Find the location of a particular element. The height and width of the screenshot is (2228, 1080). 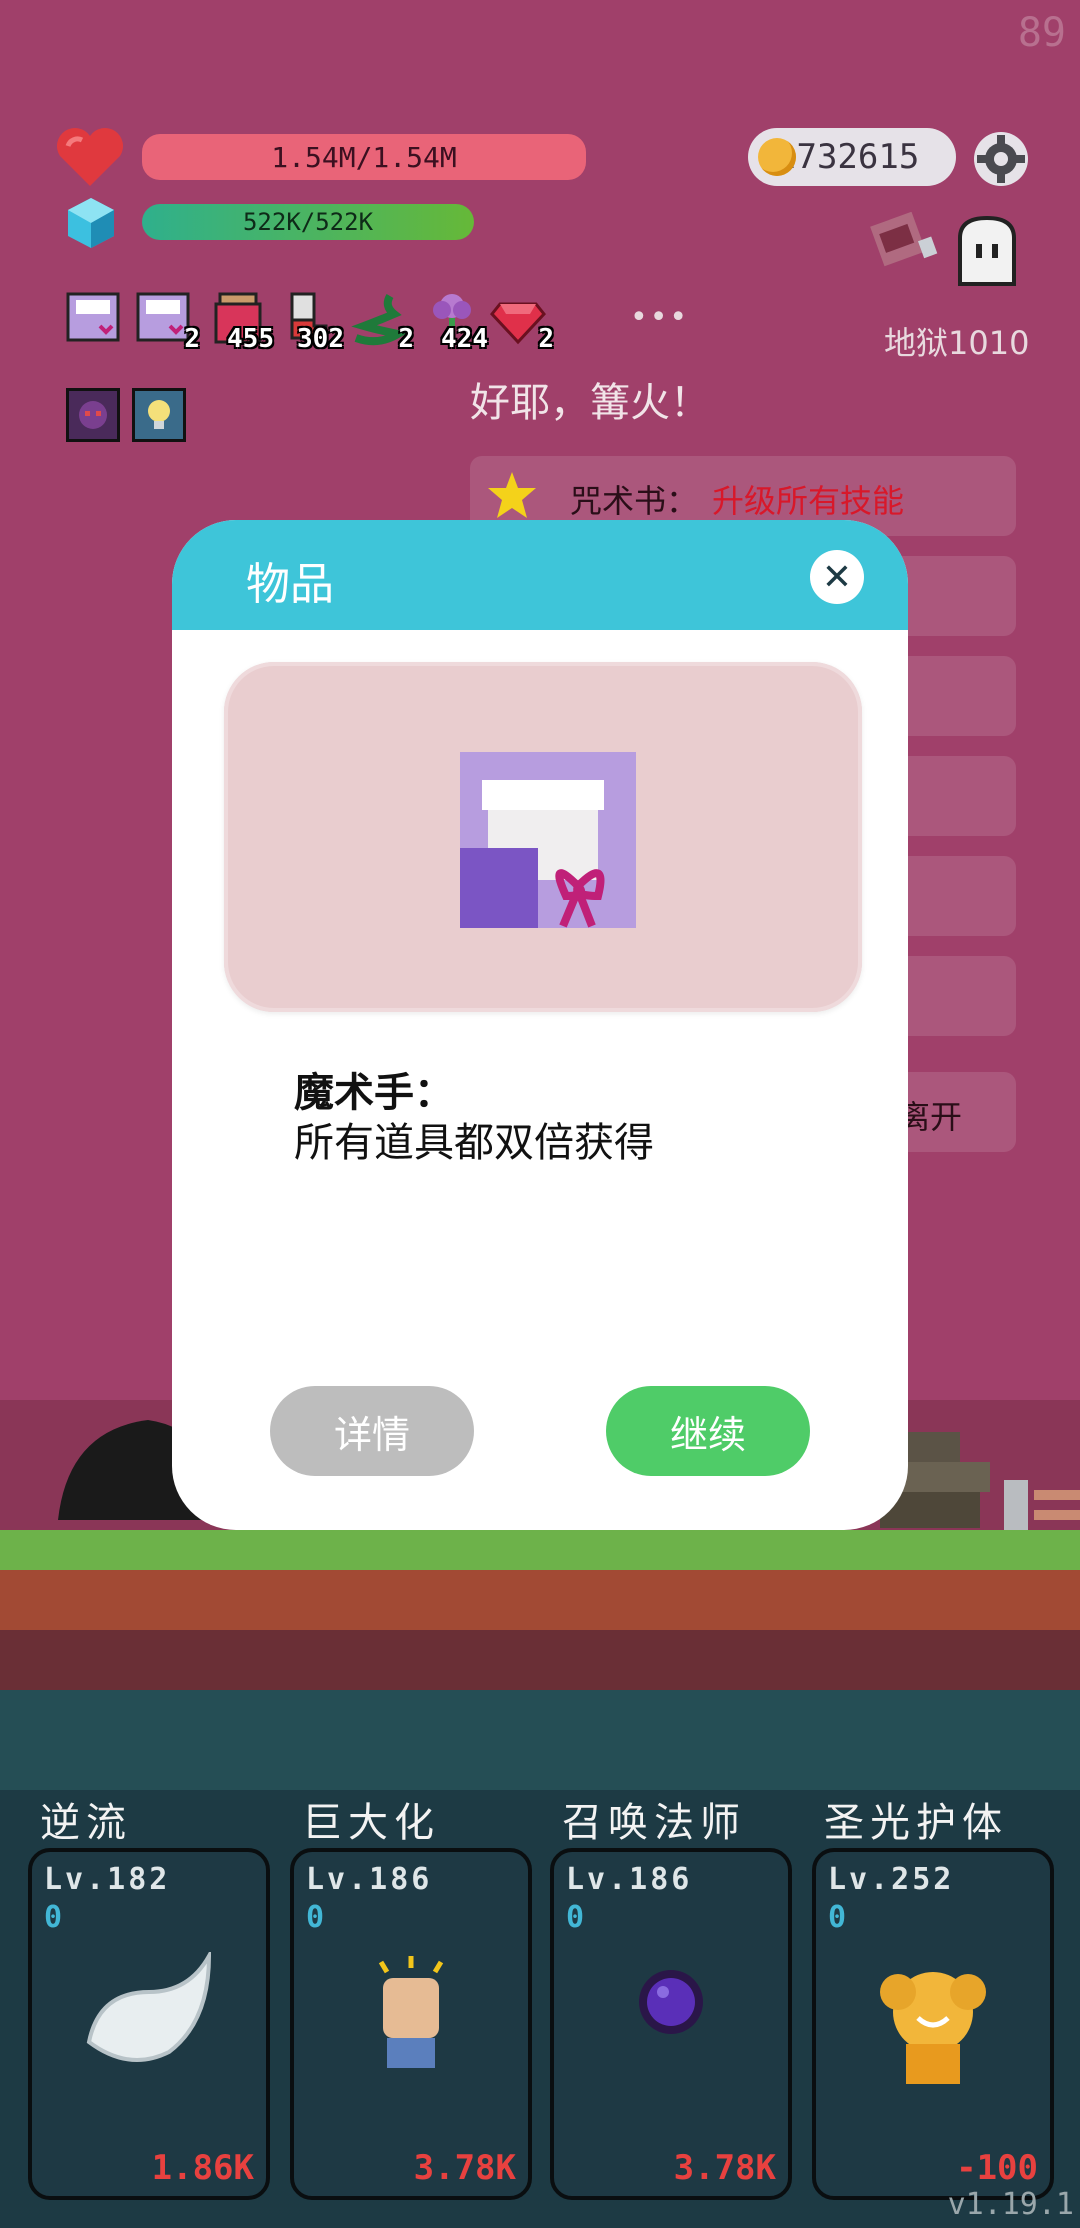

dialog-header: 物品 ✕ is located at coordinates (540, 575).